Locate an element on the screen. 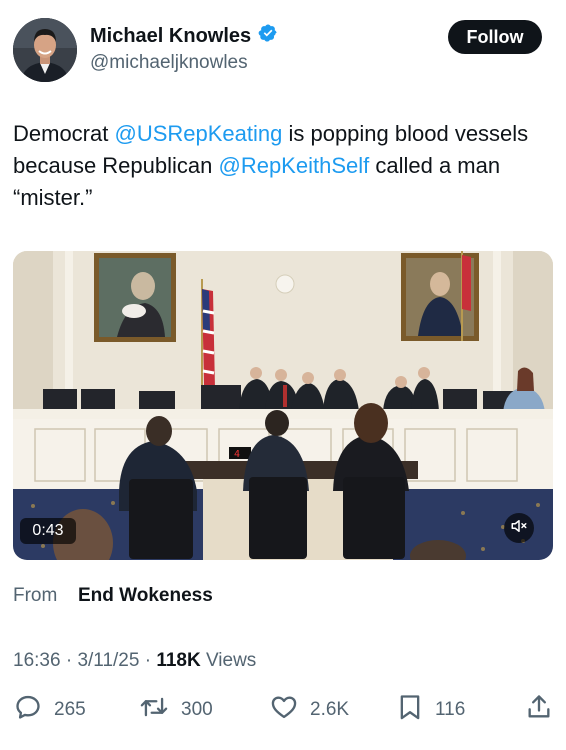  timer-readout: 4 is located at coordinates (237, 454).